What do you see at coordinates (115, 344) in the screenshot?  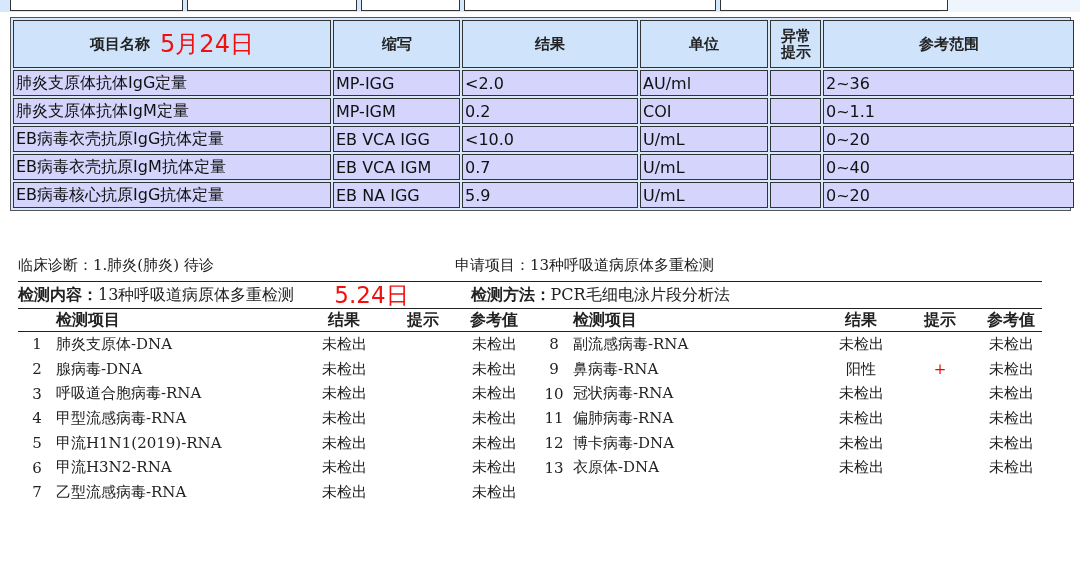 I see `test-item: 肺炎支原体-DNA` at bounding box center [115, 344].